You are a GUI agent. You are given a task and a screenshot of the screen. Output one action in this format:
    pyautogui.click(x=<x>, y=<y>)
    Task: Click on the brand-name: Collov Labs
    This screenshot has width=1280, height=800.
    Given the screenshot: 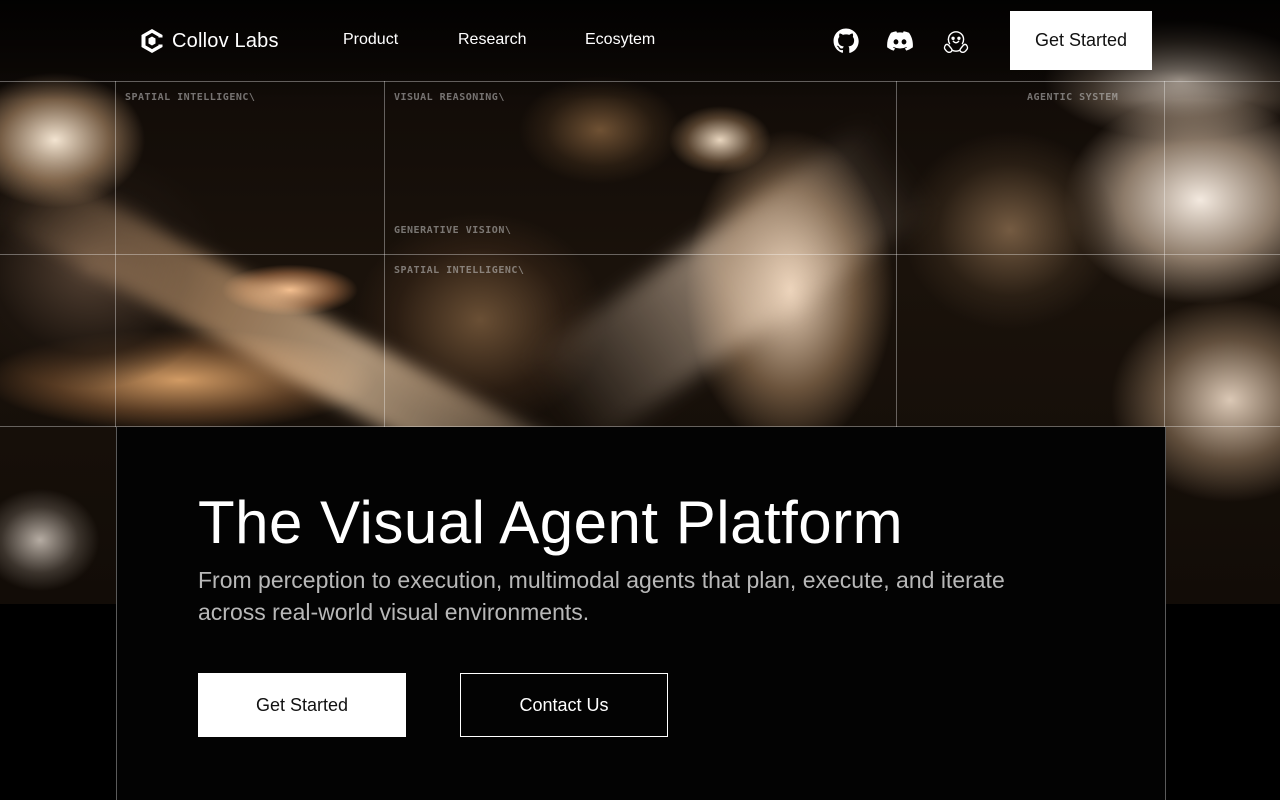 What is the action you would take?
    pyautogui.click(x=225, y=40)
    